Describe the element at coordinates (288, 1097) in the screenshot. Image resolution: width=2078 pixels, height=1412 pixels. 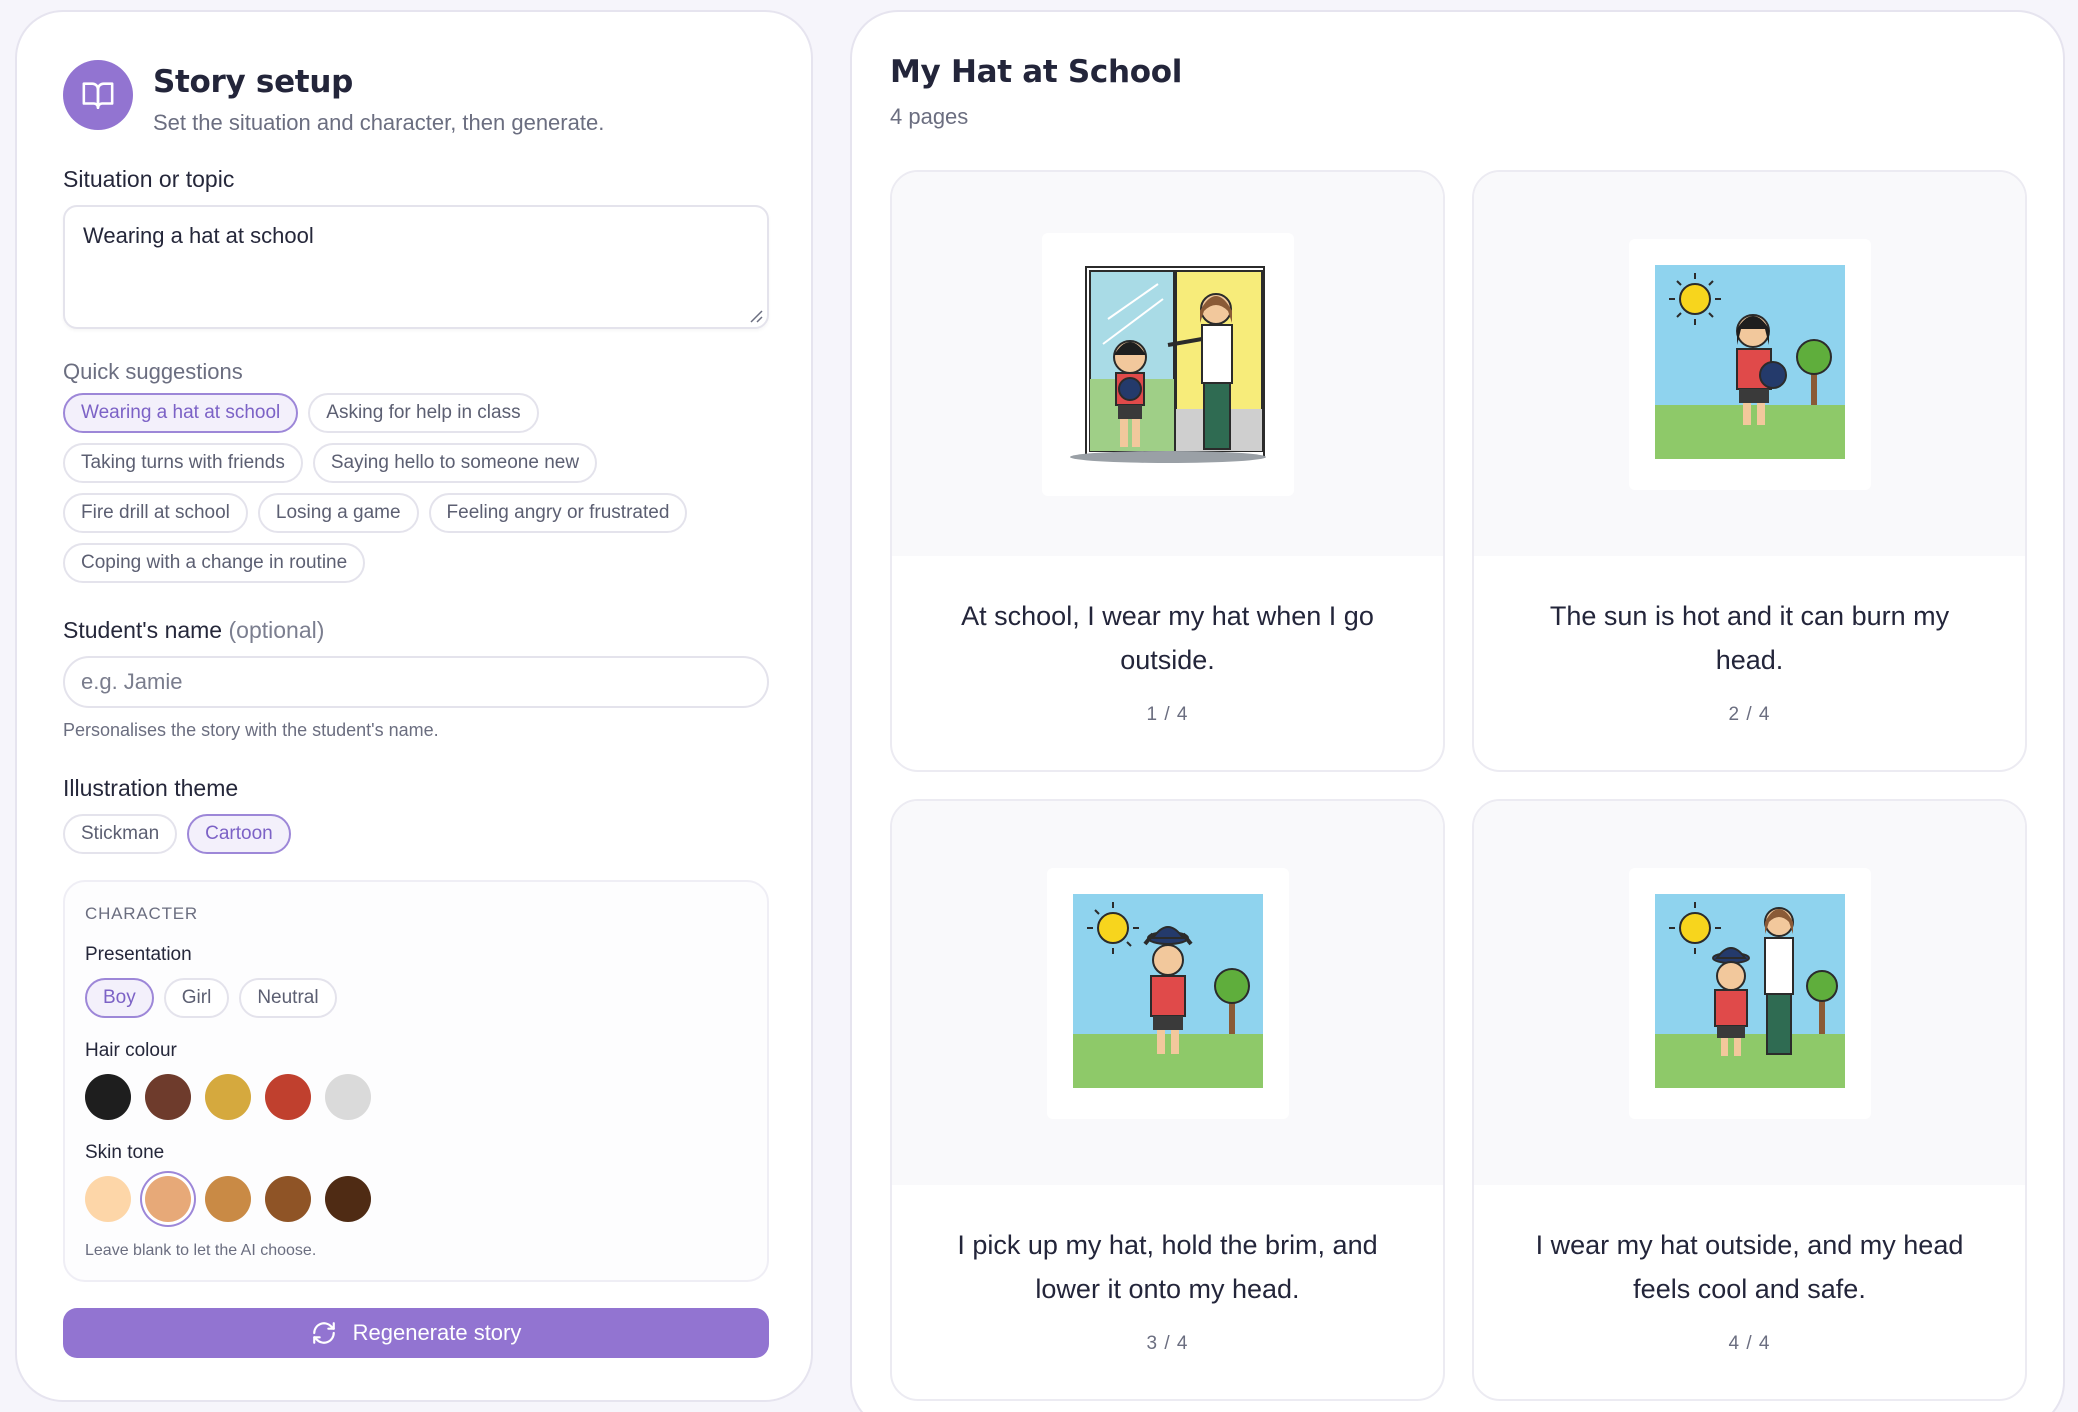
I see `hair-swatch-red` at that location.